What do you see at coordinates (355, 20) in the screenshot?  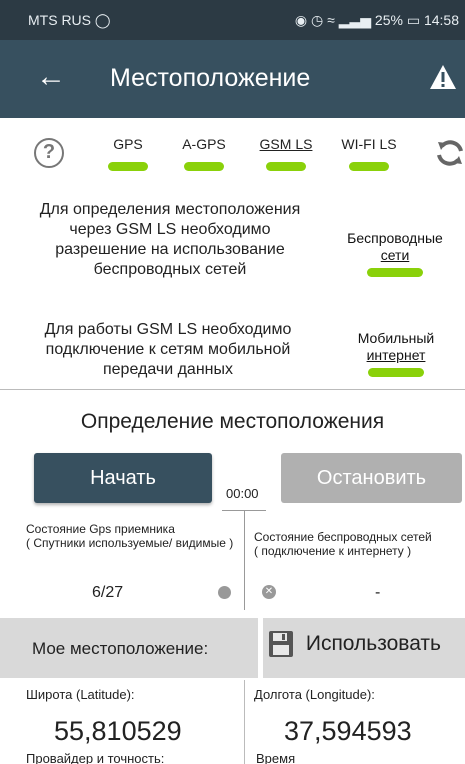 I see `signal-icon: ▂▃▅` at bounding box center [355, 20].